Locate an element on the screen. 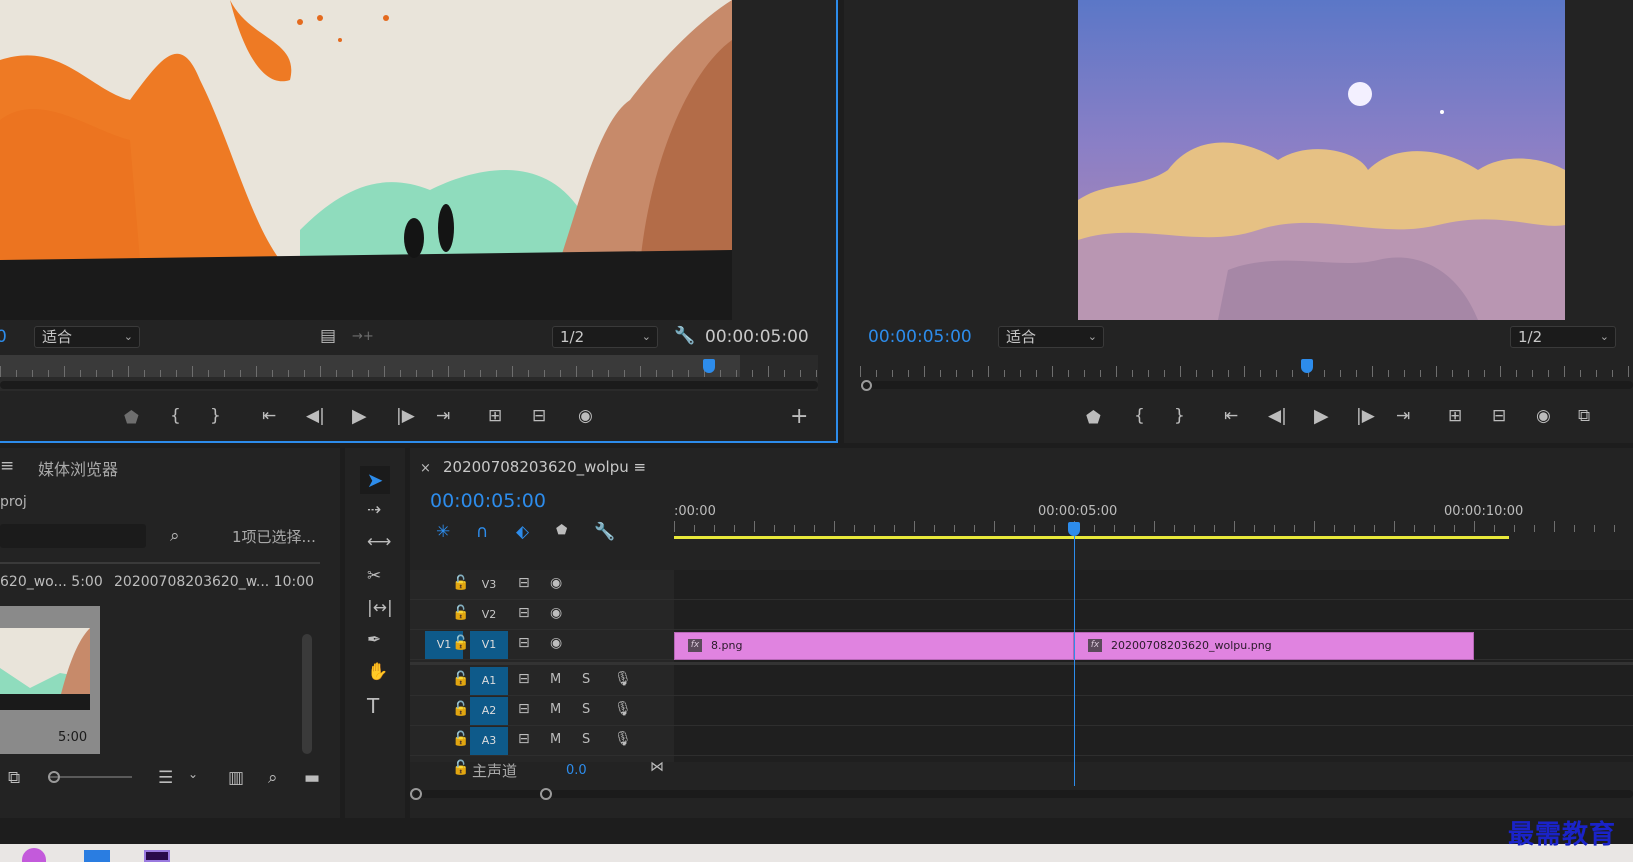  razor-tool-icon: ✂ is located at coordinates (374, 576).